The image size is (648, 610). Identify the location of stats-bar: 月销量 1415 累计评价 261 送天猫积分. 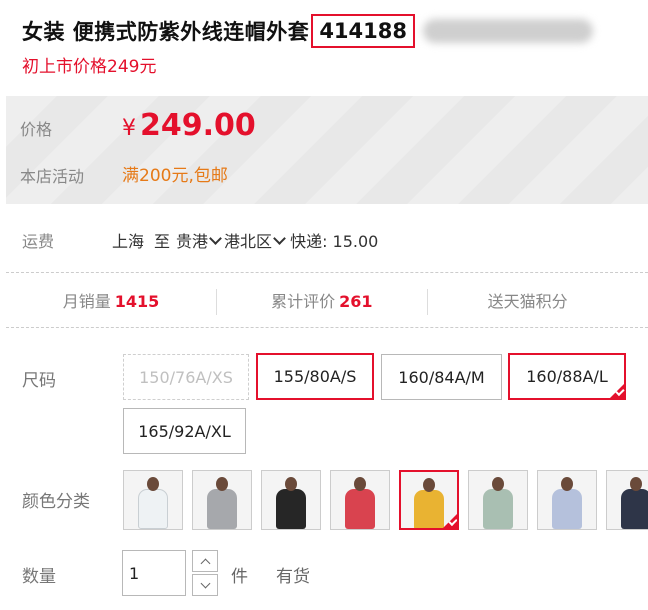
(327, 302).